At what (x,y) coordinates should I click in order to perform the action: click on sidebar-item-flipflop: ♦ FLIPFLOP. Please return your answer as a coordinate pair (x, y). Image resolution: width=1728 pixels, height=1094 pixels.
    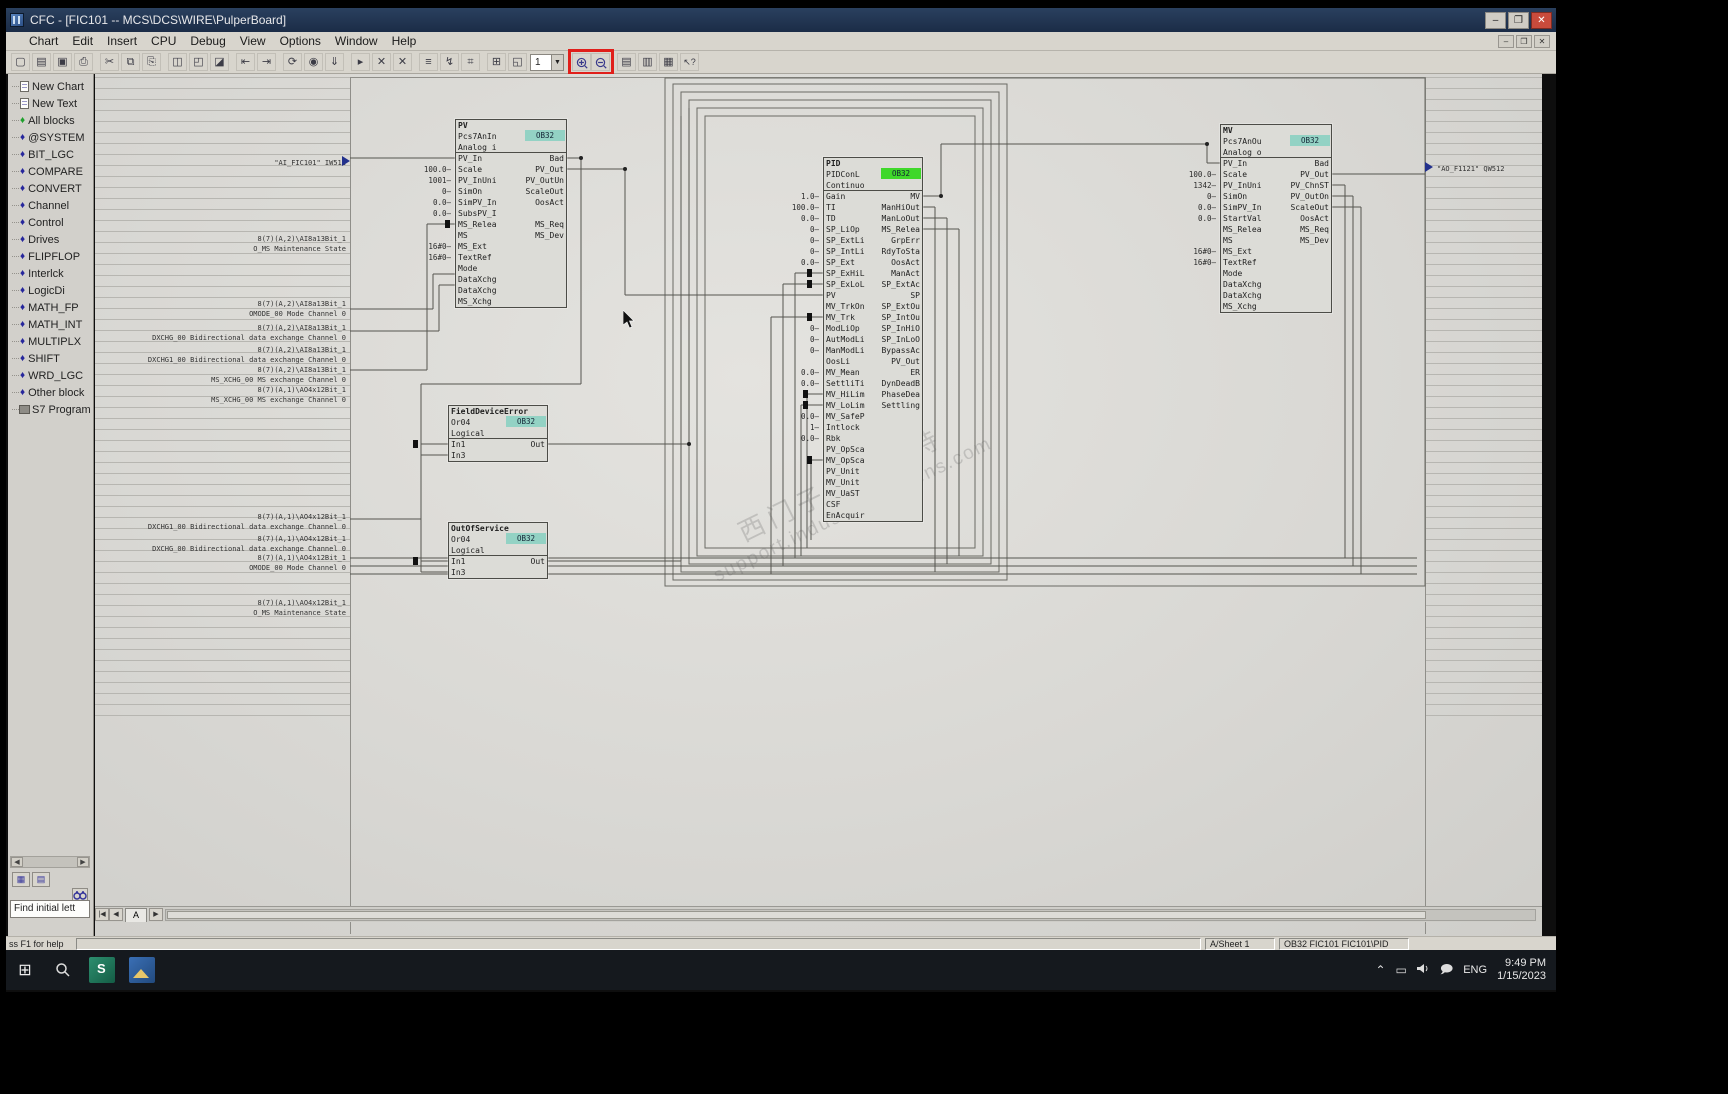
    Looking at the image, I should click on (50, 256).